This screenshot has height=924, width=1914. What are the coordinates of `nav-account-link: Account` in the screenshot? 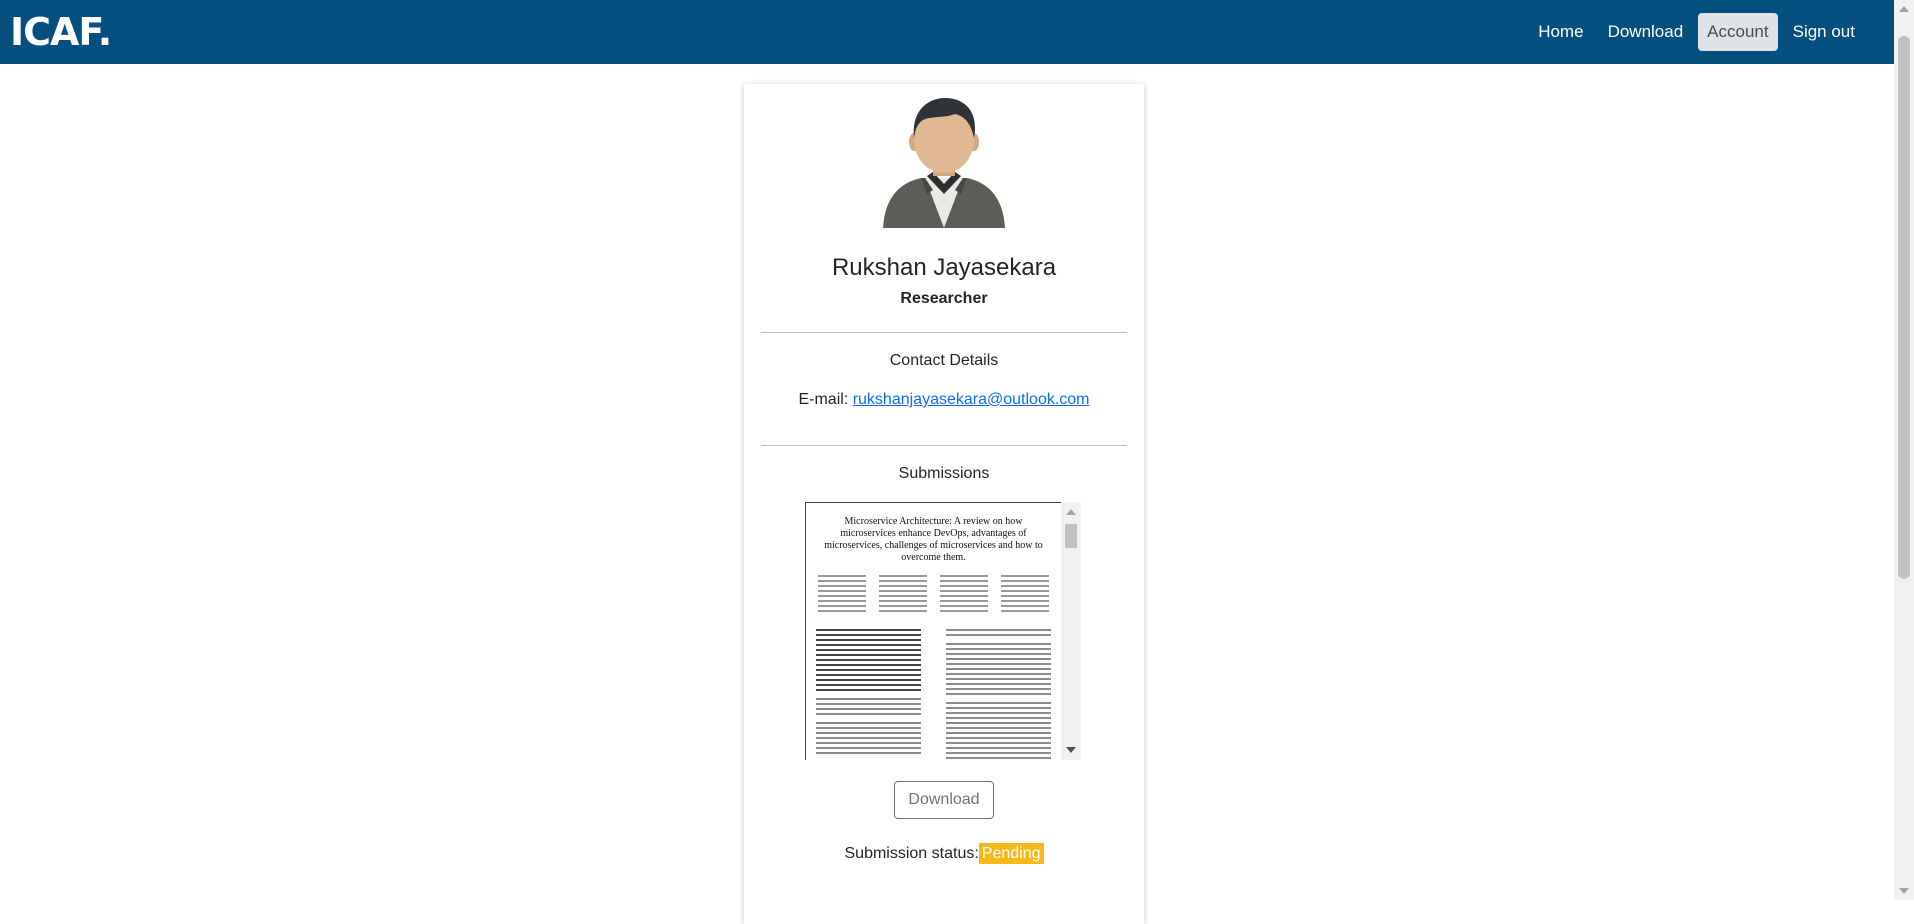 It's located at (1738, 32).